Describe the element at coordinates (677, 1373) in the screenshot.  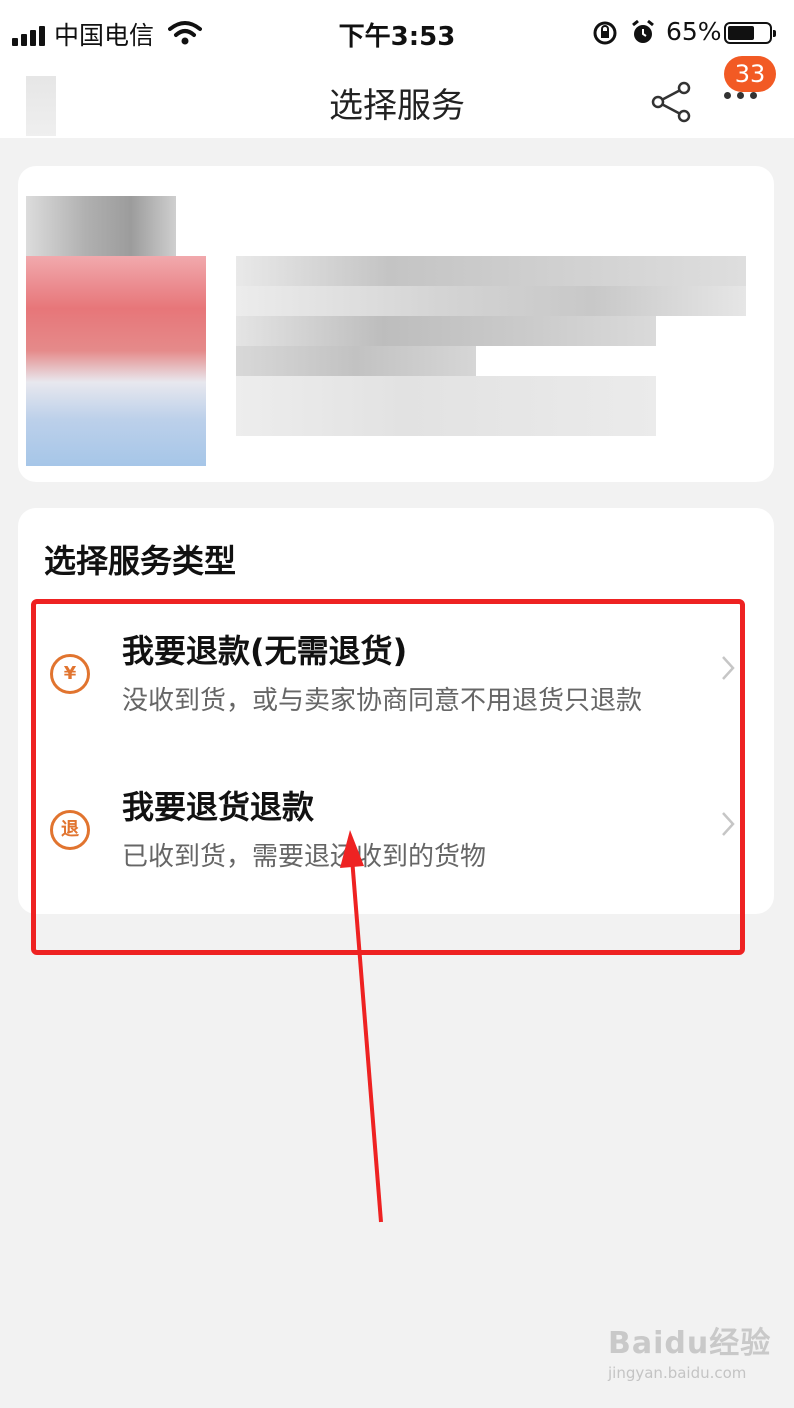
I see `watermark-url: jingyan.baidu.com` at that location.